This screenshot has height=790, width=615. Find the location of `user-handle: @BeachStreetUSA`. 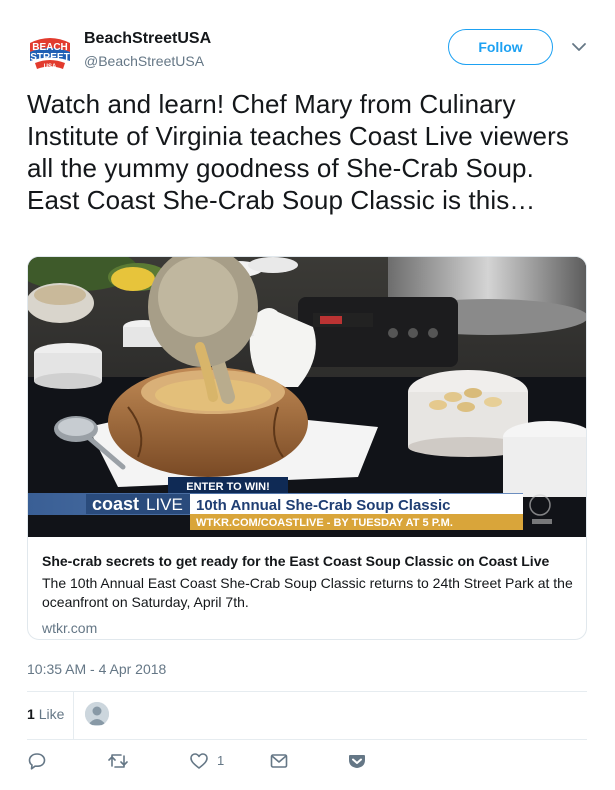

user-handle: @BeachStreetUSA is located at coordinates (147, 61).